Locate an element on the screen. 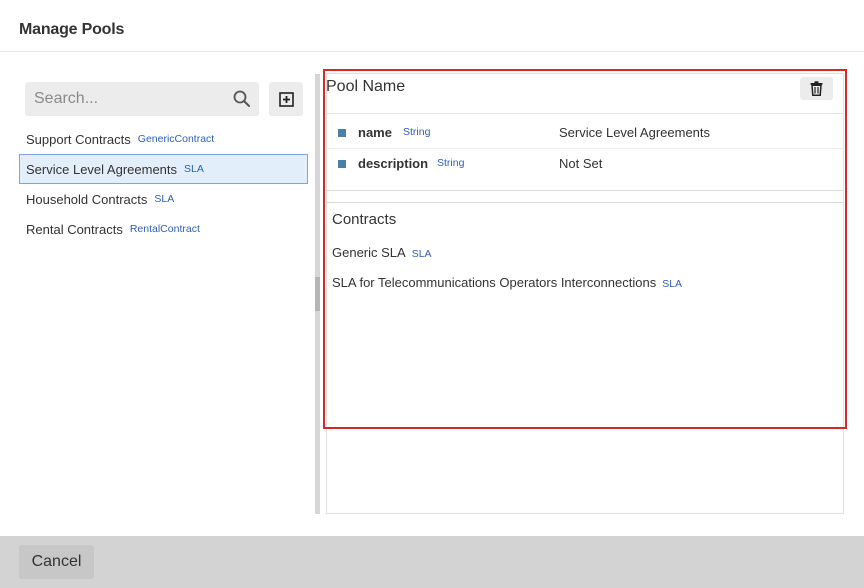 The width and height of the screenshot is (864, 588). pool-item-type: RentalContract is located at coordinates (164, 229).